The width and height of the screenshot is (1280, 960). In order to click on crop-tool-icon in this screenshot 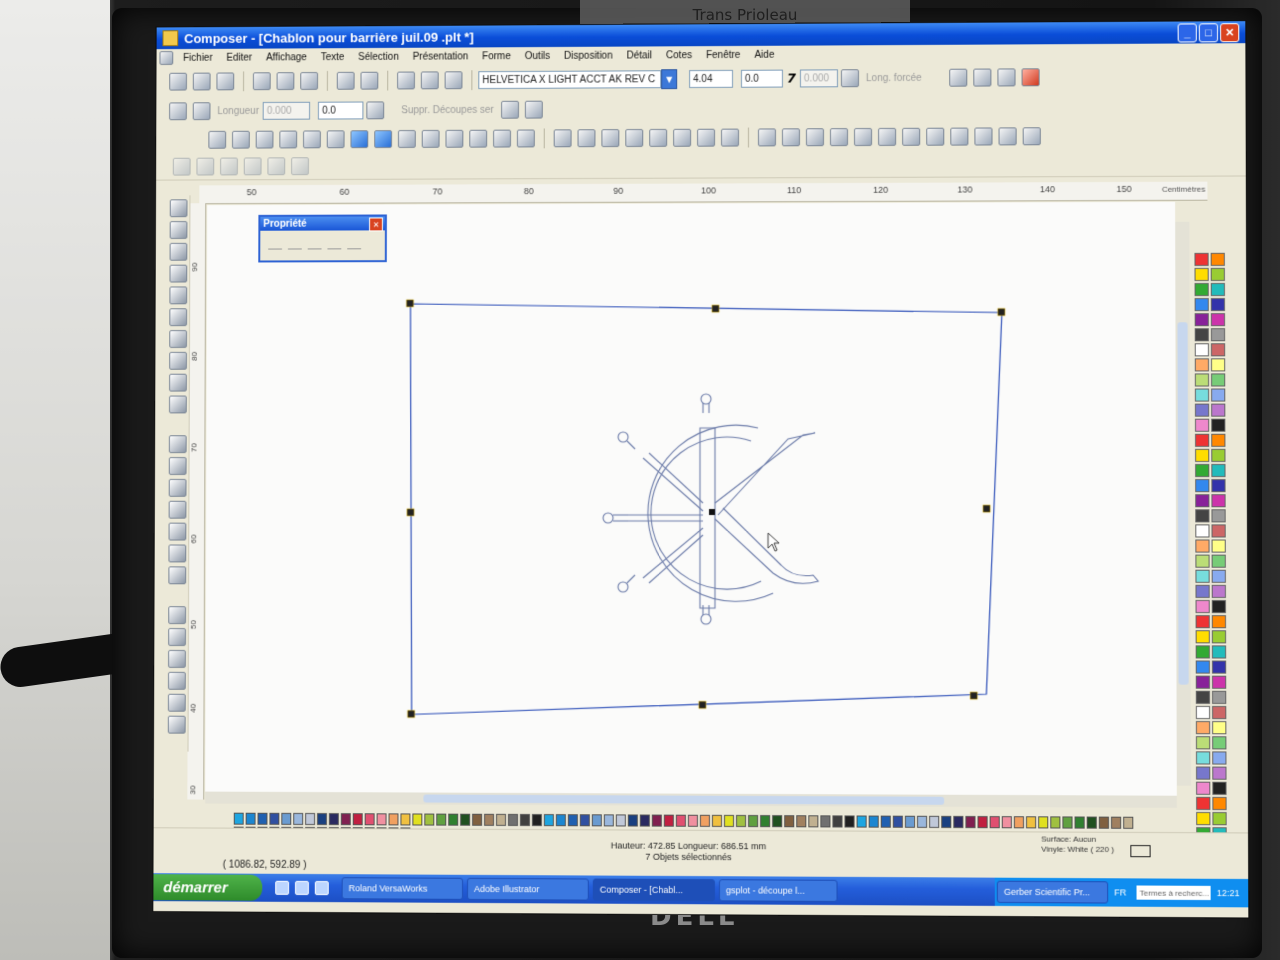, I will do `click(178, 339)`.